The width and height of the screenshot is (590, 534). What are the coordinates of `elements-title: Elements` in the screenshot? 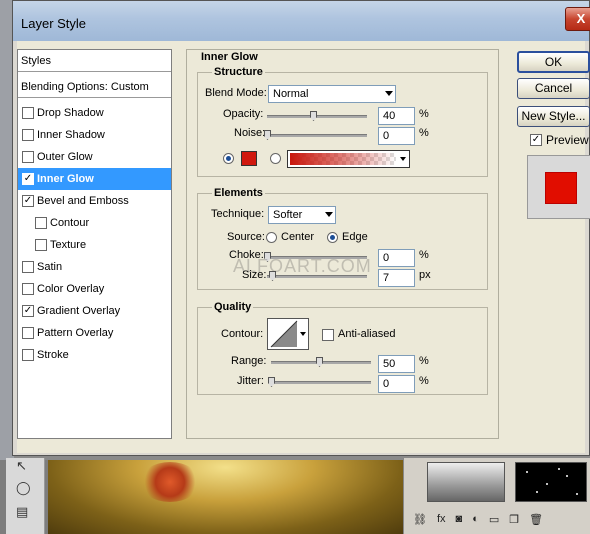 It's located at (238, 193).